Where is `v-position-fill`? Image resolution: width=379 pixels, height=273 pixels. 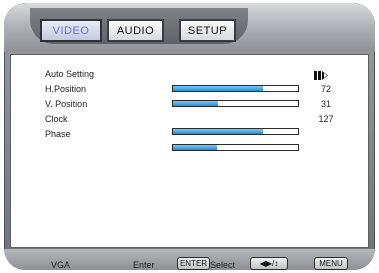 v-position-fill is located at coordinates (195, 103).